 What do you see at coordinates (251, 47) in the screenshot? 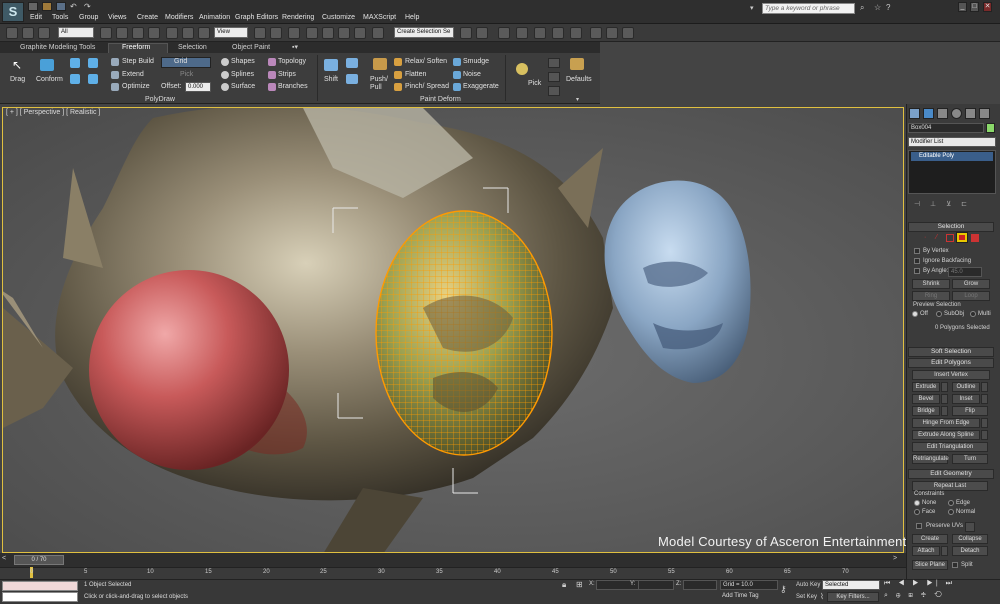
I see `tab-object-paint: Object Paint` at bounding box center [251, 47].